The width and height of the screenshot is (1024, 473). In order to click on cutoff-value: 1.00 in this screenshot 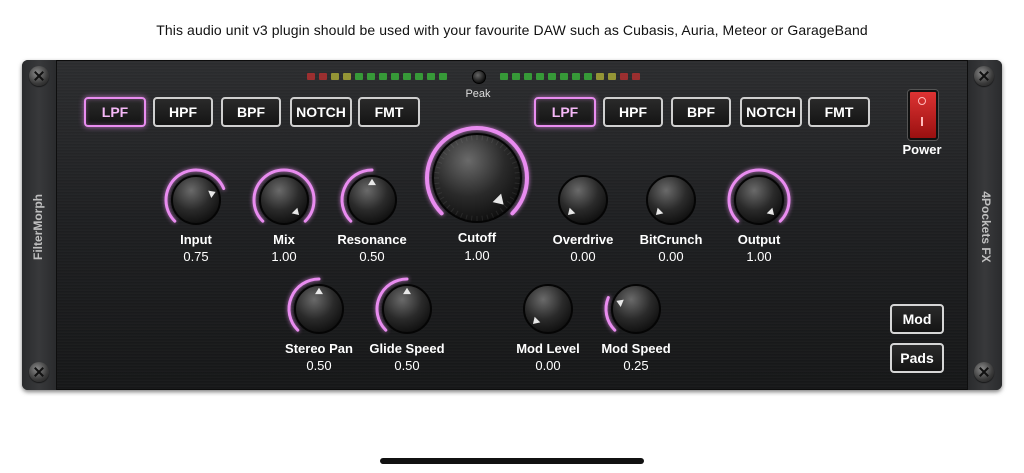, I will do `click(477, 255)`.